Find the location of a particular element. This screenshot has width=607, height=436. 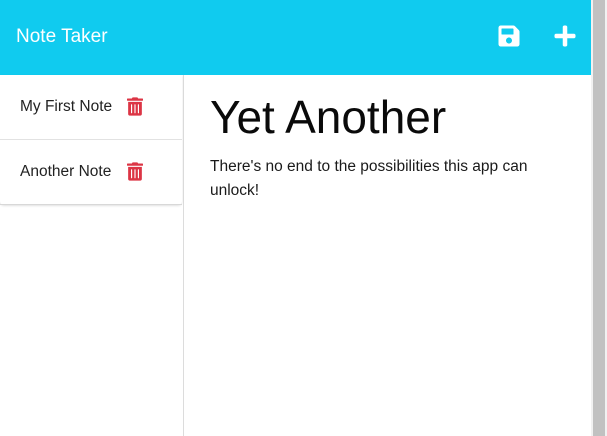

list-item: Another Note is located at coordinates (91, 172).